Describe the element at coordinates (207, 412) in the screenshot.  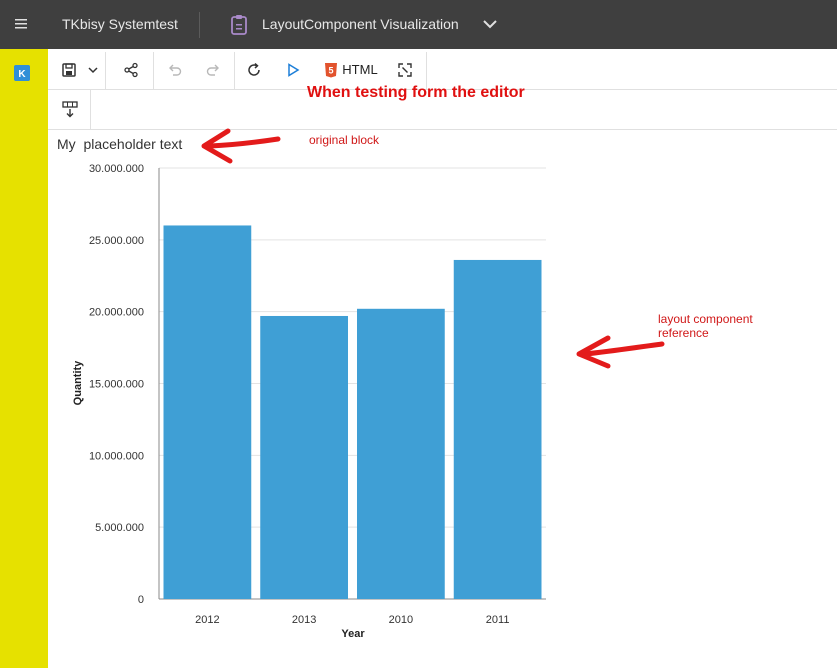
I see `bar-2012` at that location.